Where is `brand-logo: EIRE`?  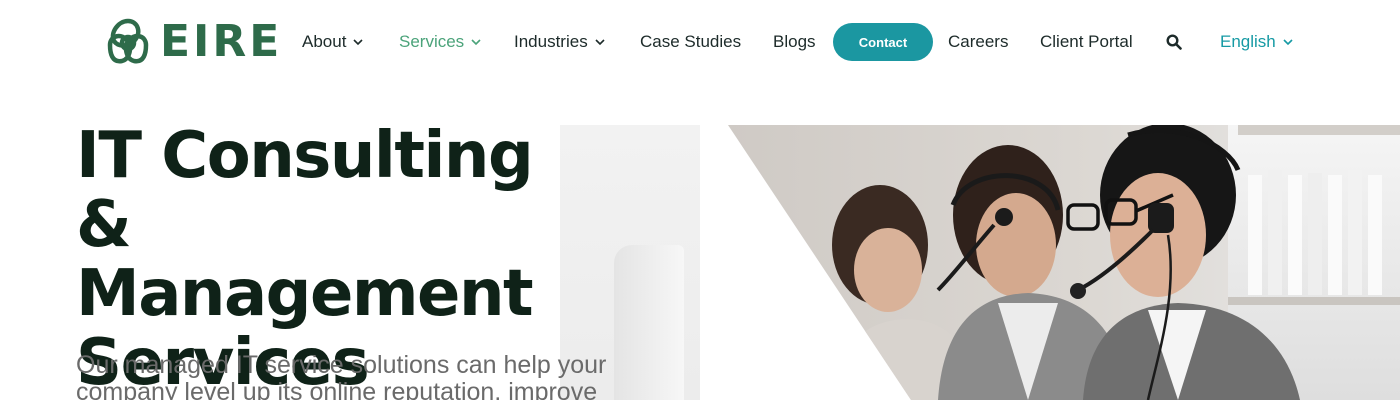
brand-logo: EIRE is located at coordinates (193, 42).